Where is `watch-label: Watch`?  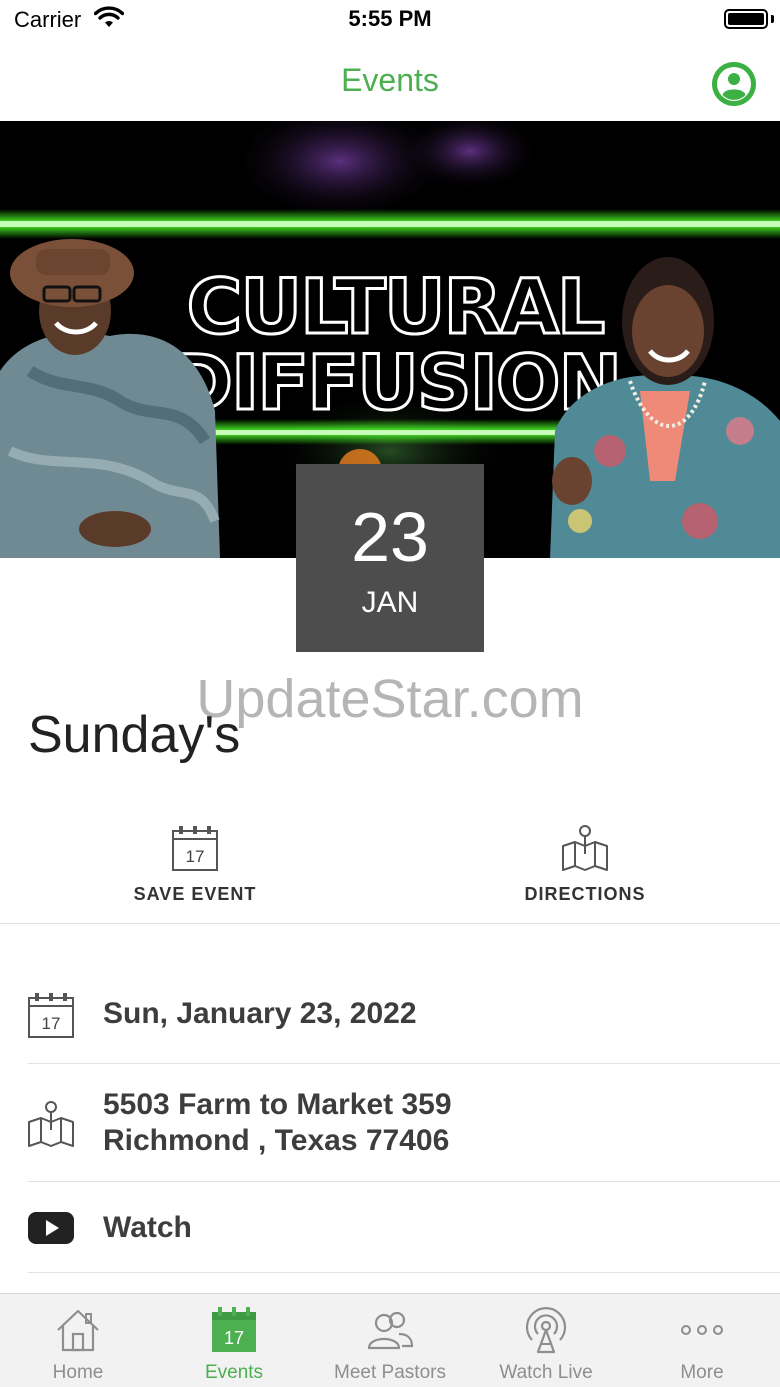
watch-label: Watch is located at coordinates (147, 1227).